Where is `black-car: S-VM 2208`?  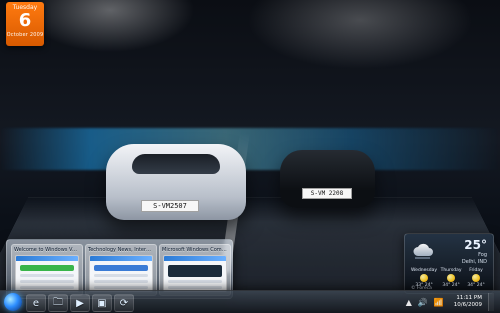
black-car: S-VM 2208 is located at coordinates (327, 179).